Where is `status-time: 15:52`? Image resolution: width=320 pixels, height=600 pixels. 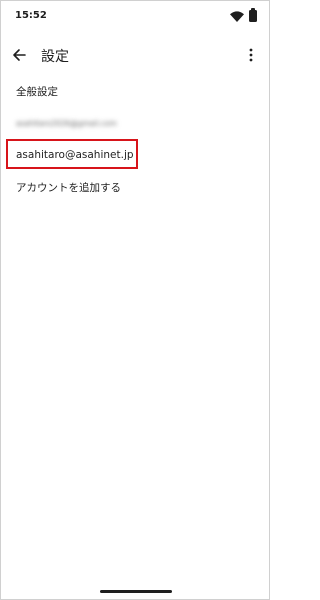
status-time: 15:52 is located at coordinates (31, 15).